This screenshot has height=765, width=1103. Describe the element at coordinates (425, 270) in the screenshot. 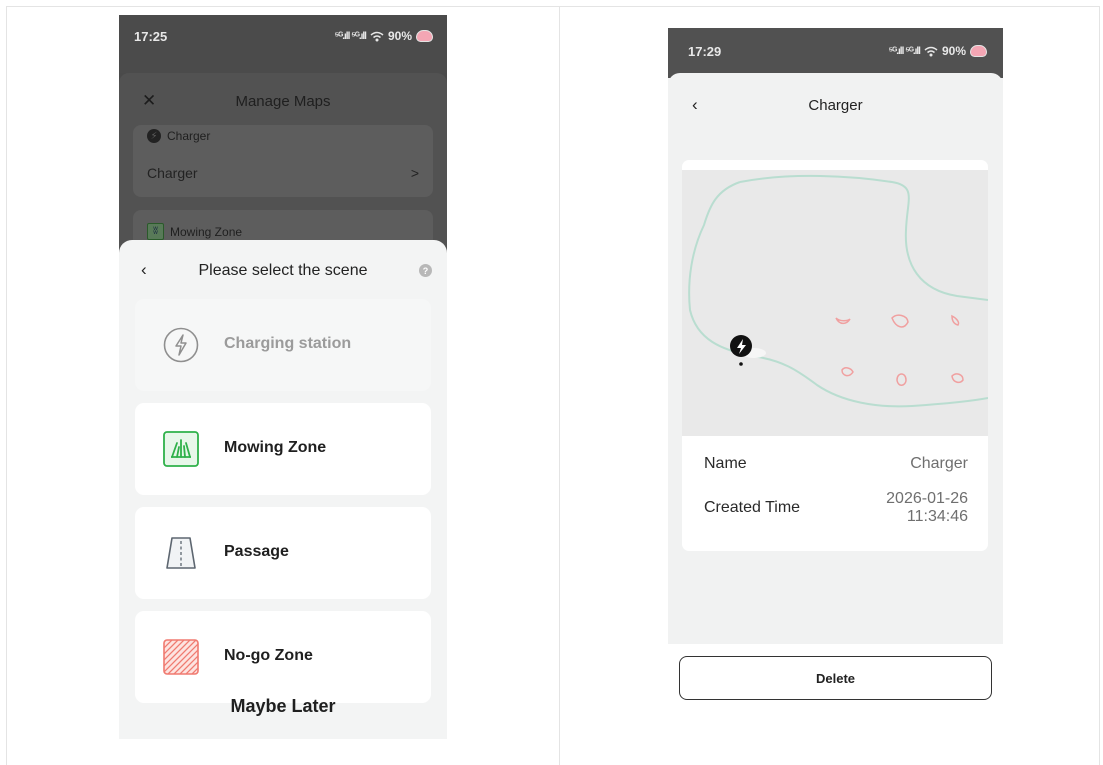

I see `question-icon: ?` at that location.